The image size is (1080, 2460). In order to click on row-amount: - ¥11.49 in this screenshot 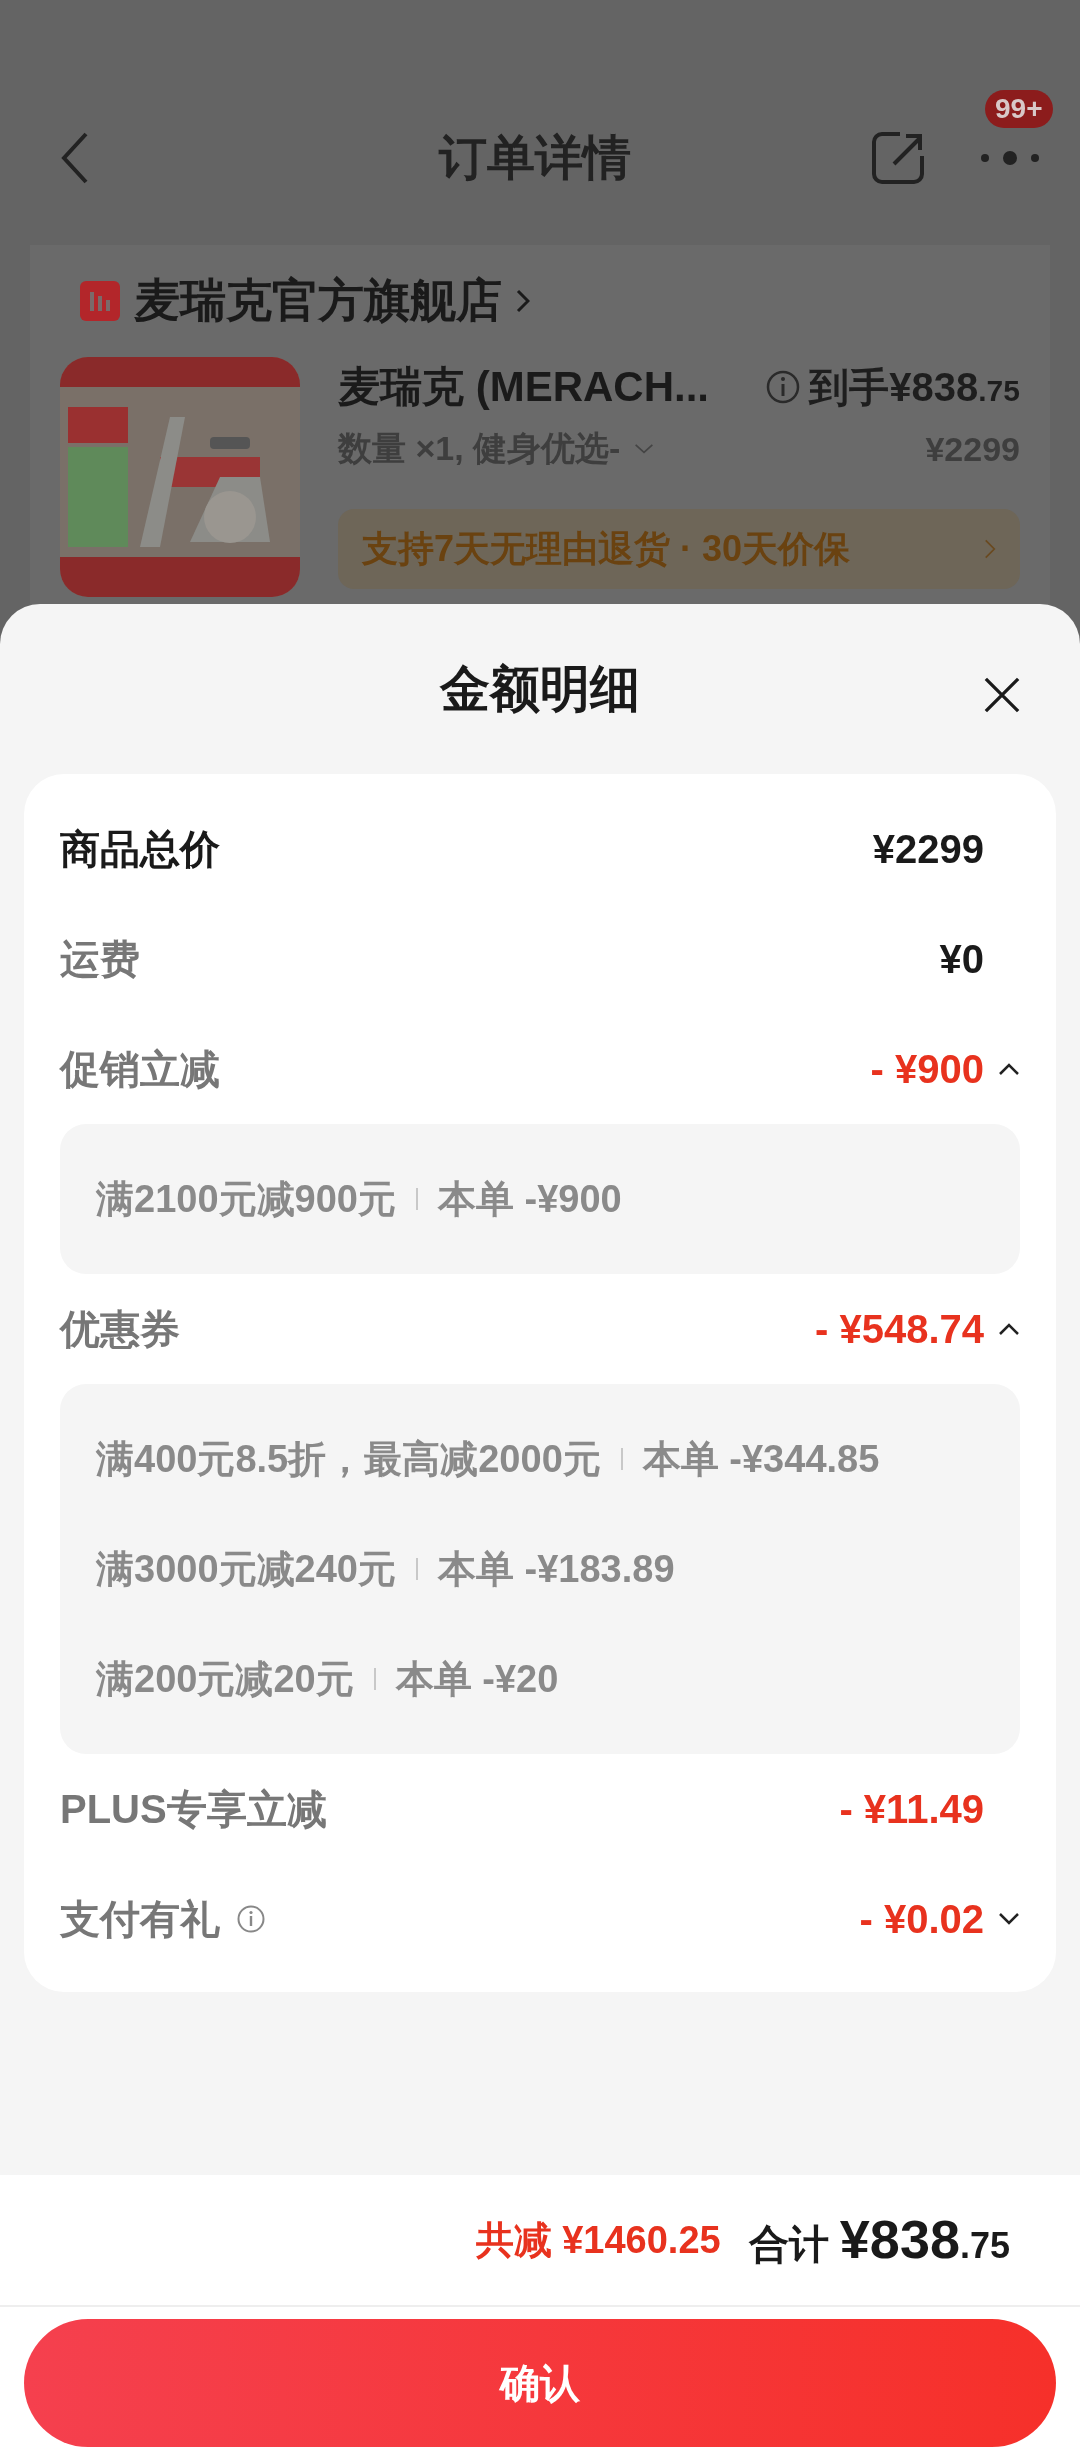, I will do `click(912, 1809)`.